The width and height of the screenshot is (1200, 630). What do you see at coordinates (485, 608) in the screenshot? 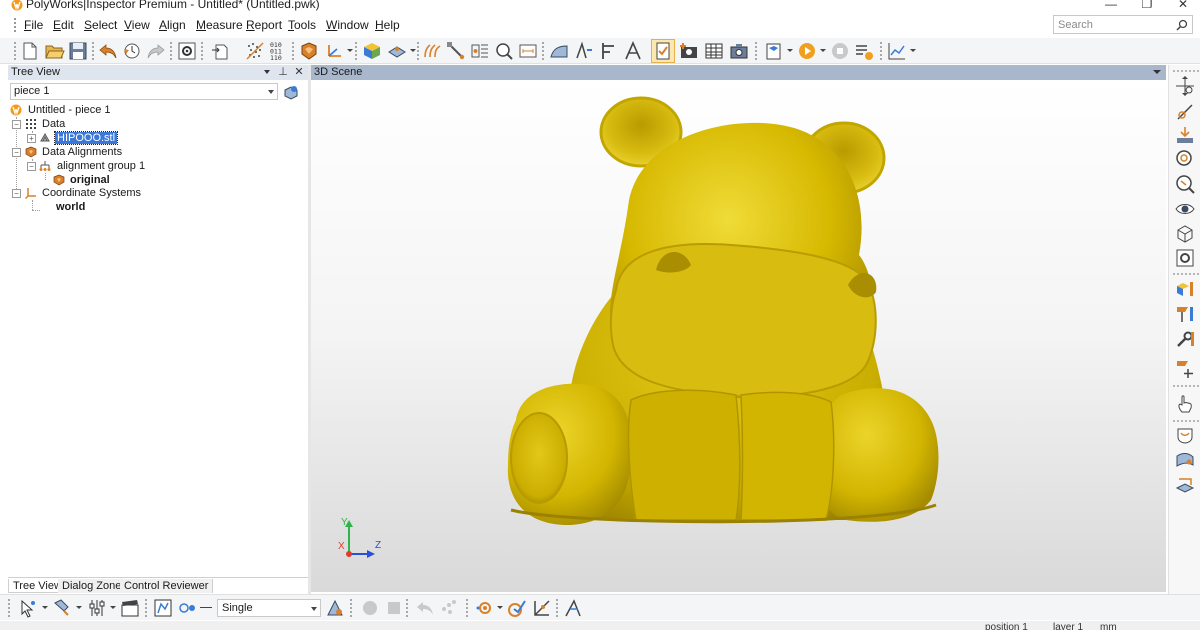
I see `target-points-button` at bounding box center [485, 608].